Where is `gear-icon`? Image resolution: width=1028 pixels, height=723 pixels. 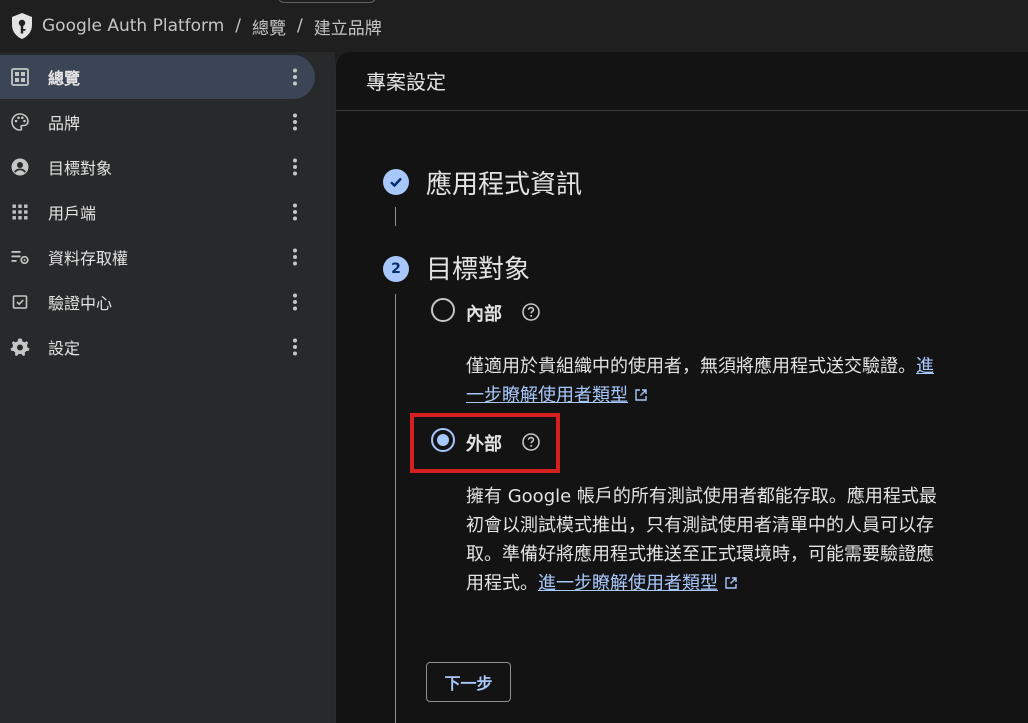
gear-icon is located at coordinates (20, 347).